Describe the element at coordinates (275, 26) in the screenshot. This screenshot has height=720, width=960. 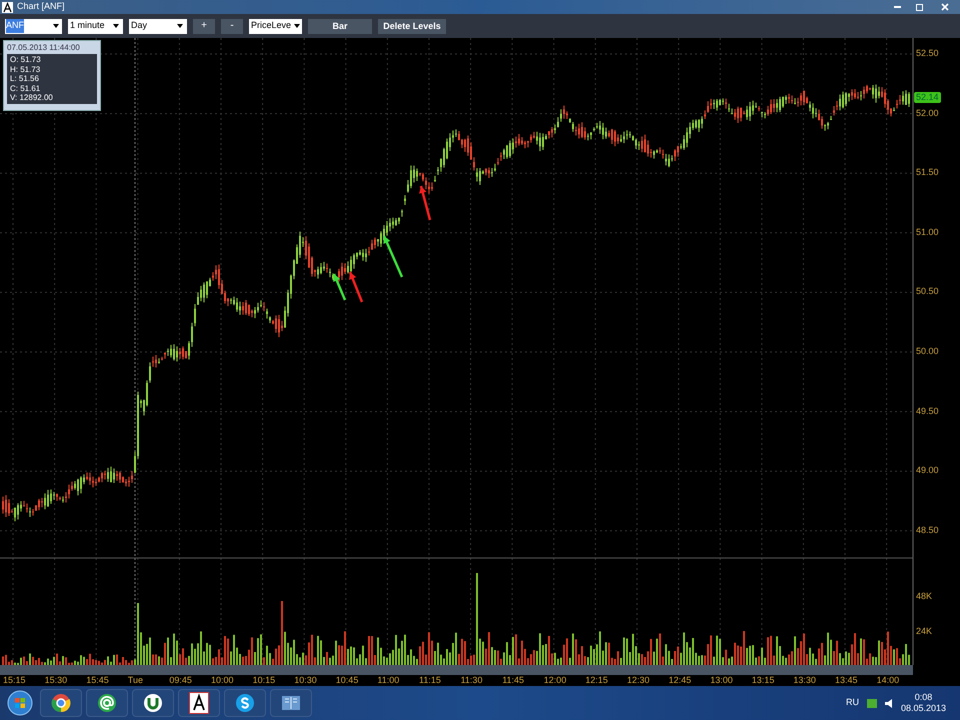
I see `levels-dropdown: PriceLeve` at that location.